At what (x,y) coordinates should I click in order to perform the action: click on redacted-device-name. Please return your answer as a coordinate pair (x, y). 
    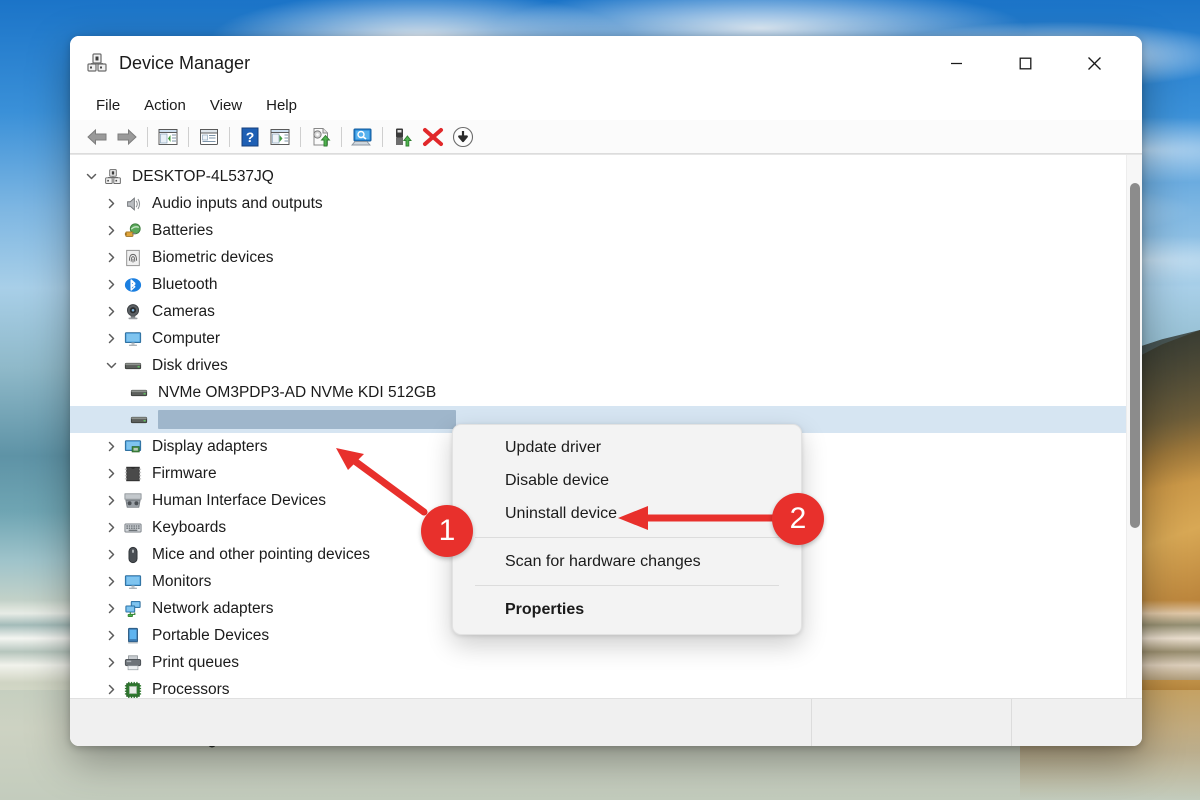
    Looking at the image, I should click on (307, 419).